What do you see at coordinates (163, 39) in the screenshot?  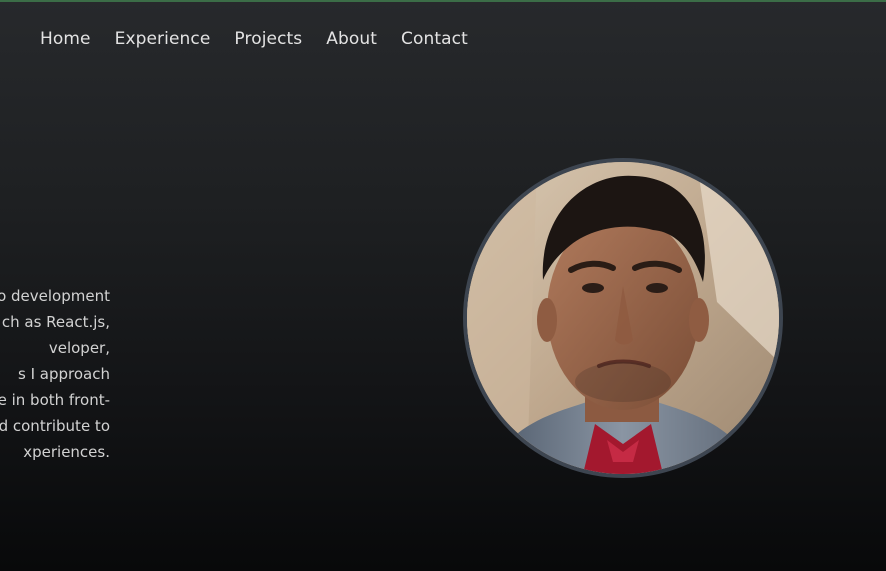 I see `nav-link-experience: Experience` at bounding box center [163, 39].